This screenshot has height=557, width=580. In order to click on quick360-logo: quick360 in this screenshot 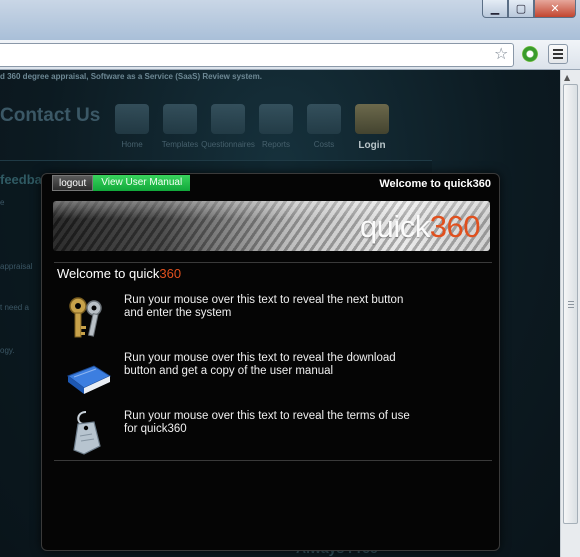, I will do `click(420, 227)`.